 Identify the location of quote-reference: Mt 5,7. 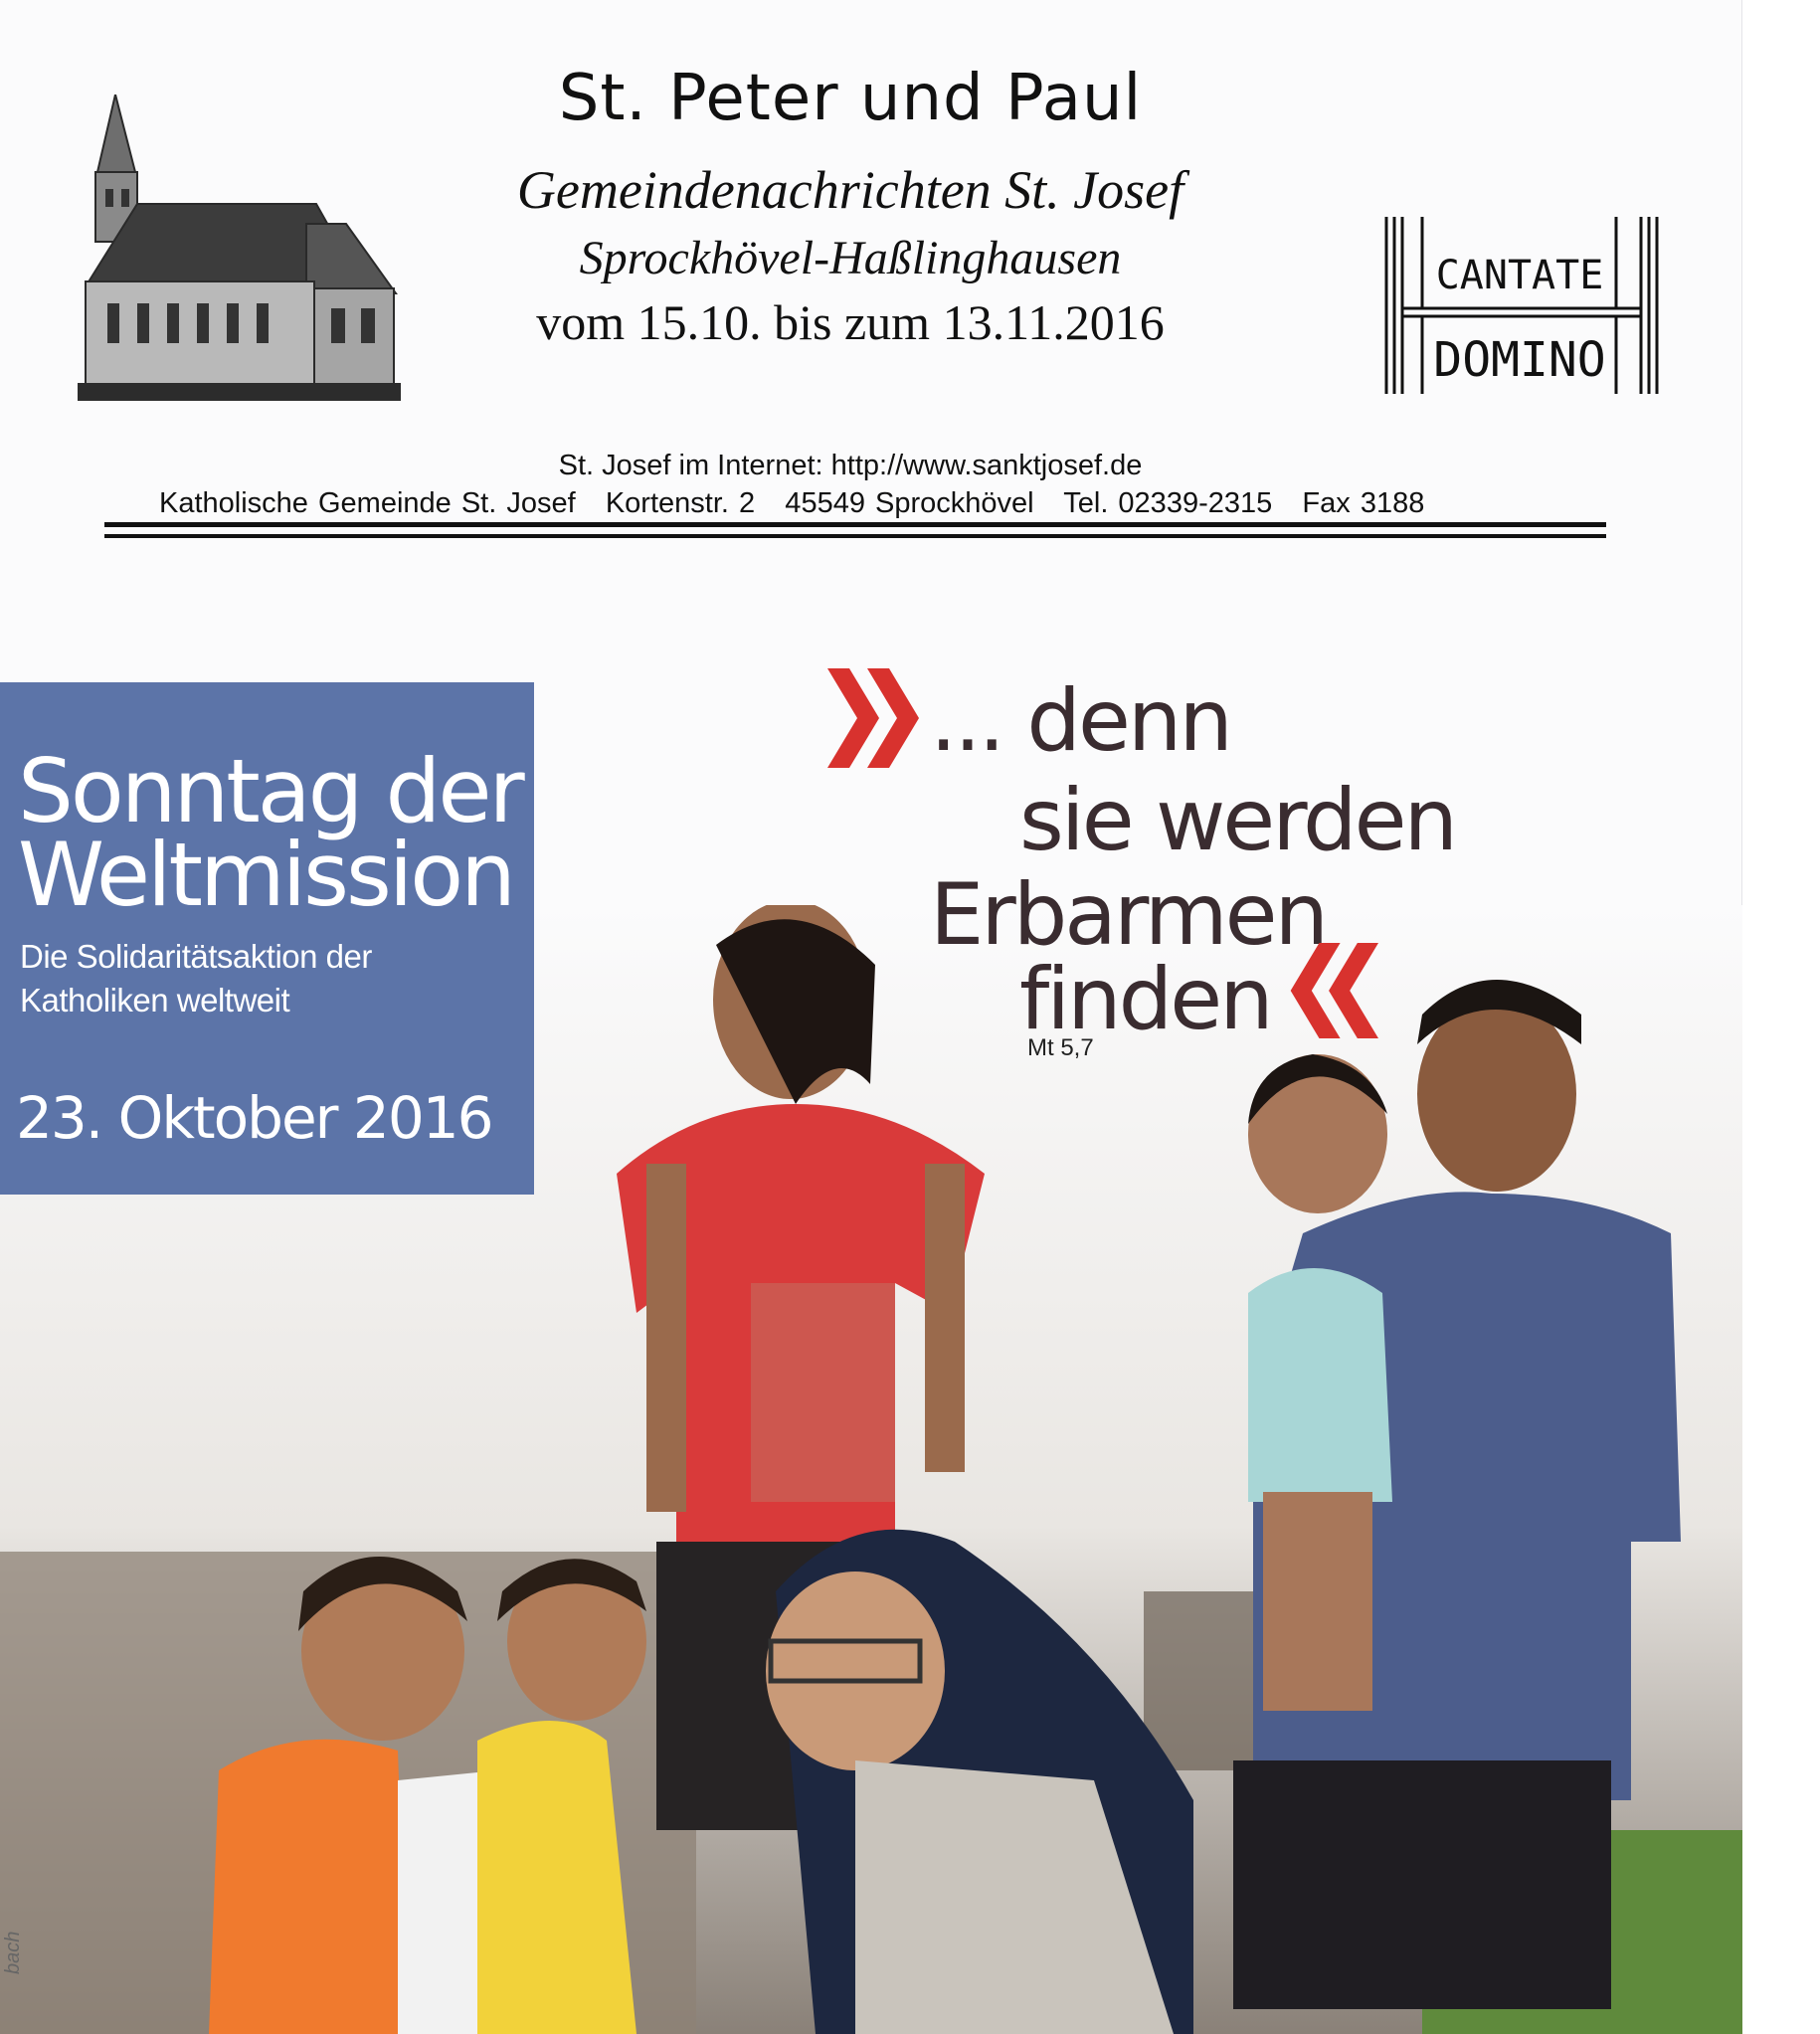
(1060, 1048).